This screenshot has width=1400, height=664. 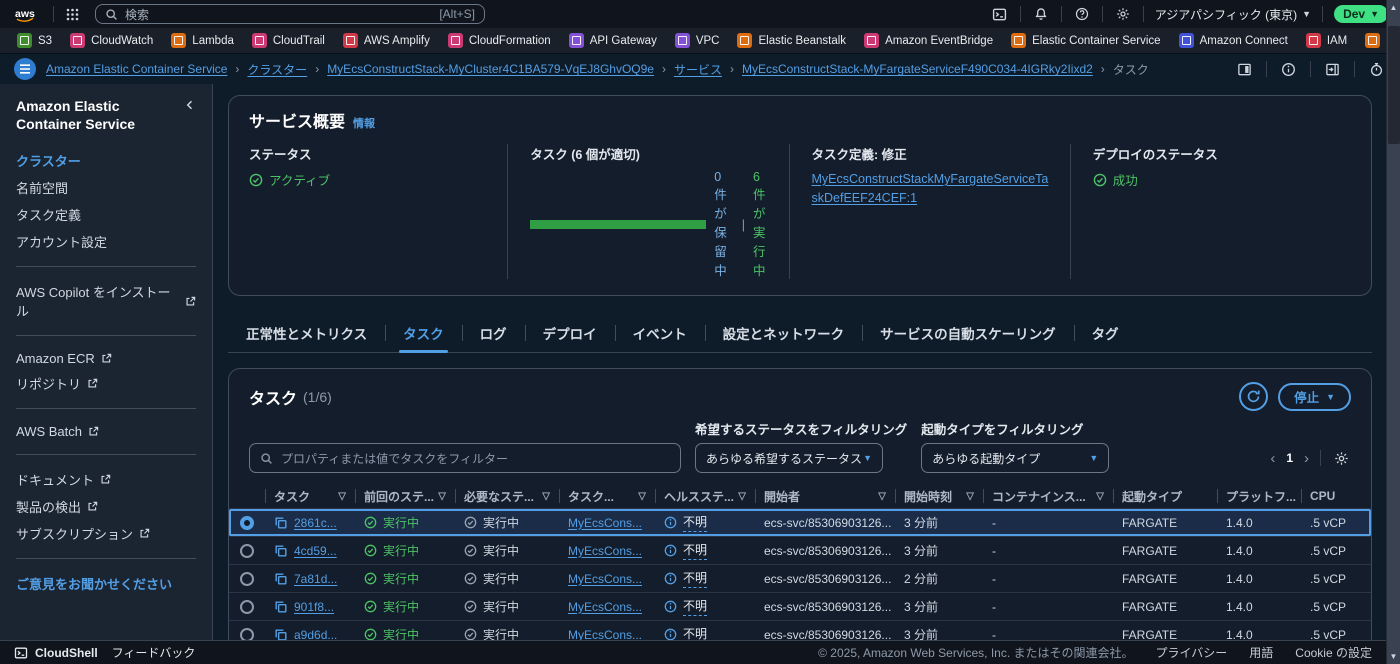 I want to click on vscroll-thumb, so click(x=1394, y=85).